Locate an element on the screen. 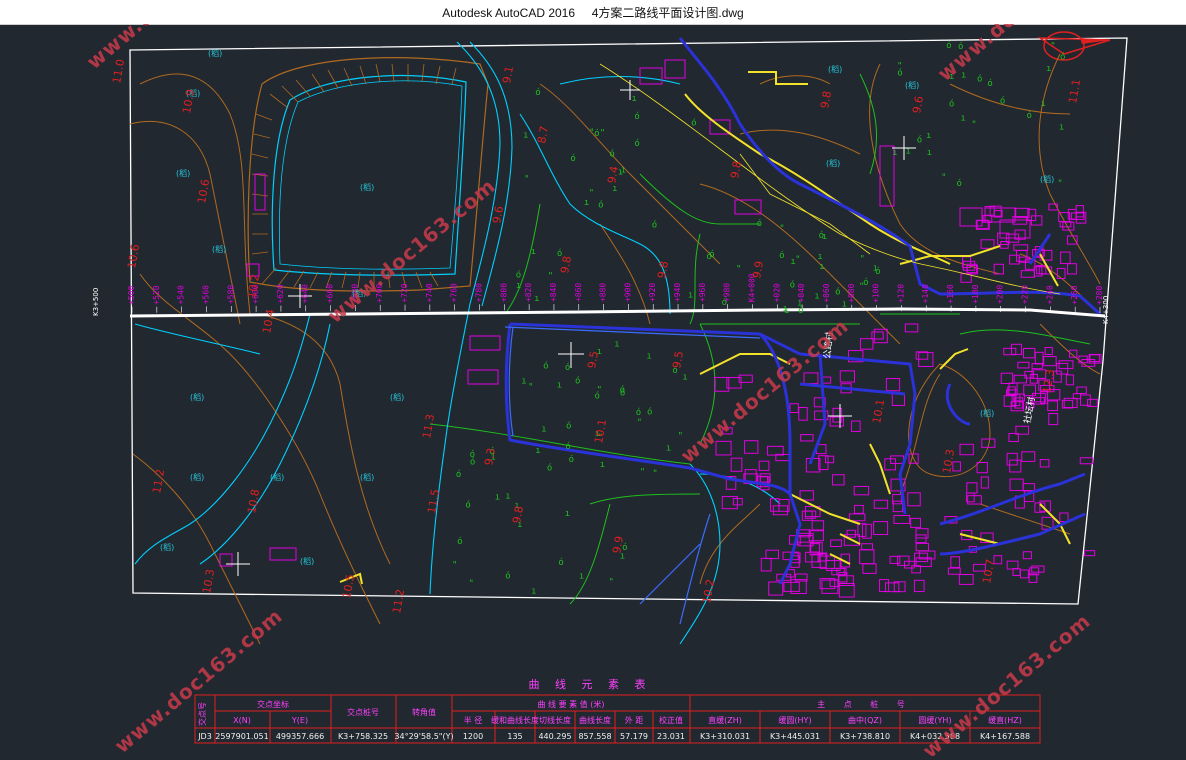 The image size is (1186, 760). station-label: +640 is located at coordinates (305, 293).